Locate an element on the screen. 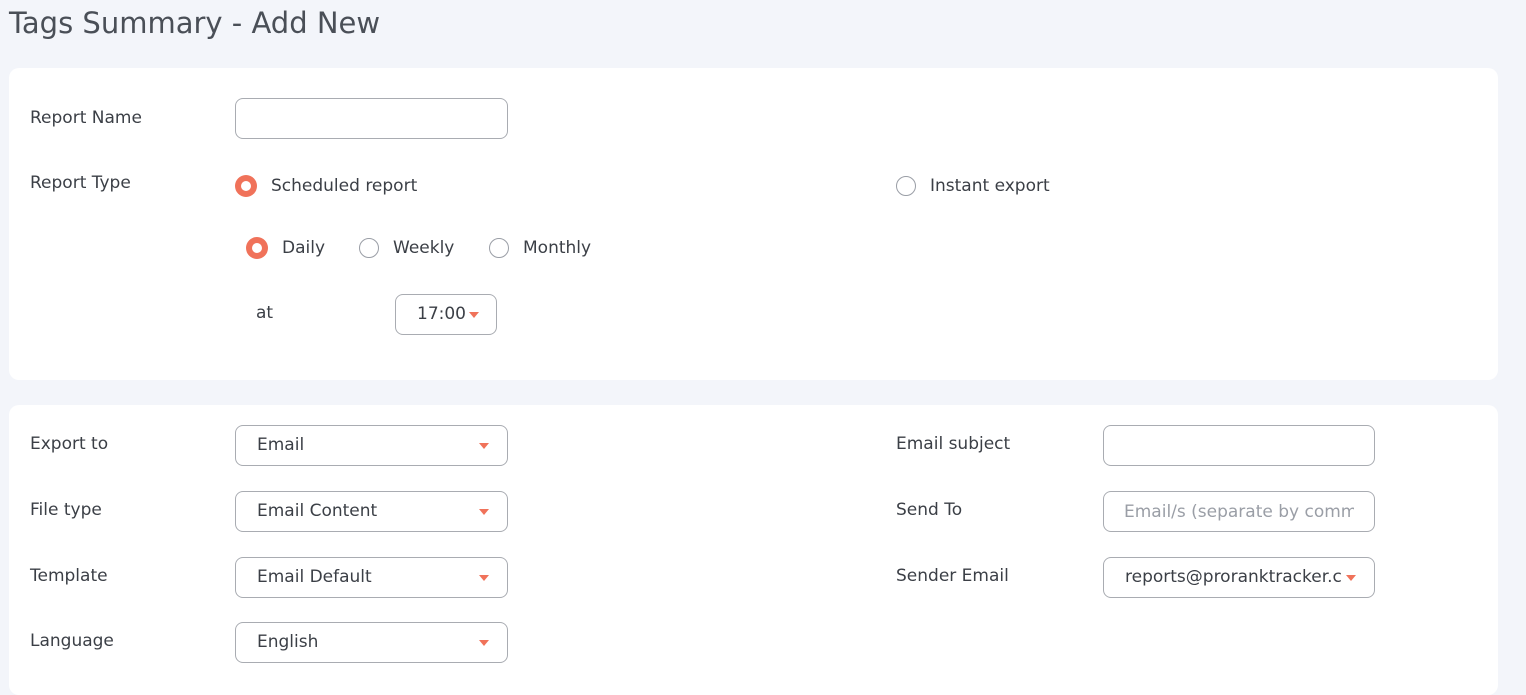 This screenshot has height=695, width=1526. time-select-value: 17:00 is located at coordinates (441, 314).